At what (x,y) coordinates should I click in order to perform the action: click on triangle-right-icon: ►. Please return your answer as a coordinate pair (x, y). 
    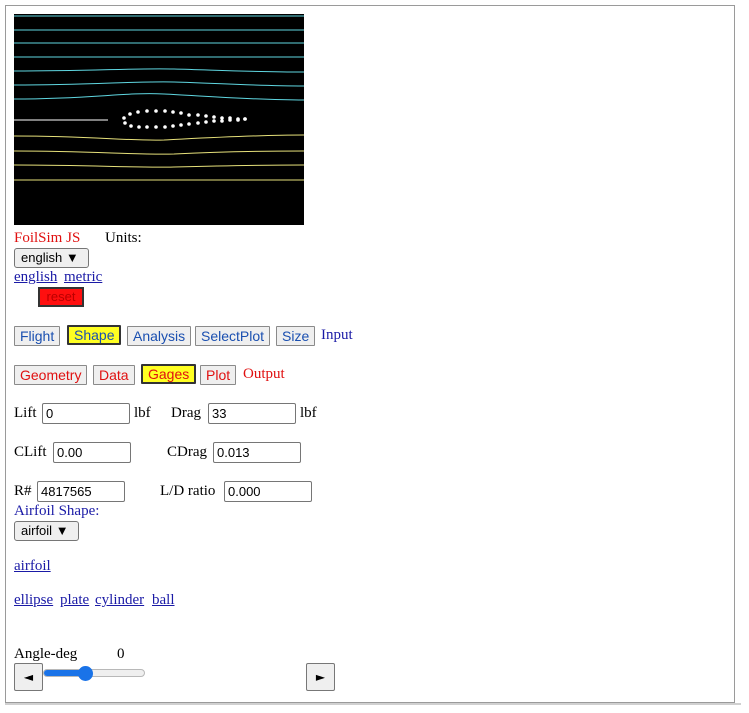
    Looking at the image, I should click on (320, 677).